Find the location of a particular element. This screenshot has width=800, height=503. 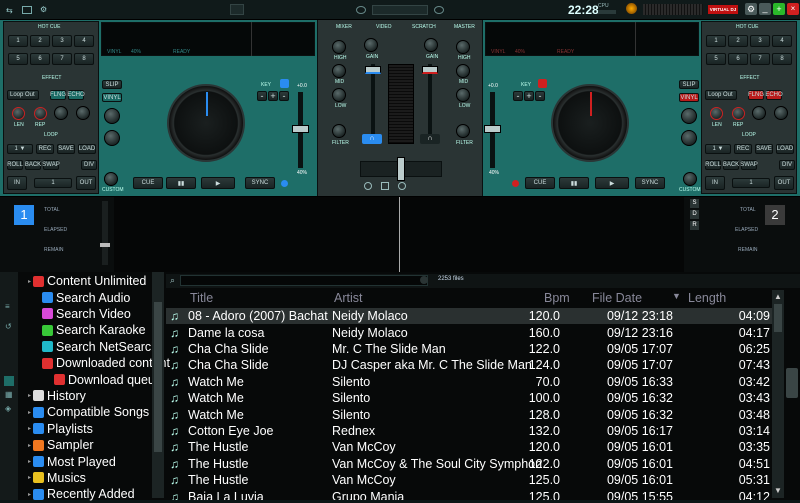

hotcue-6: 6 is located at coordinates (40, 59).